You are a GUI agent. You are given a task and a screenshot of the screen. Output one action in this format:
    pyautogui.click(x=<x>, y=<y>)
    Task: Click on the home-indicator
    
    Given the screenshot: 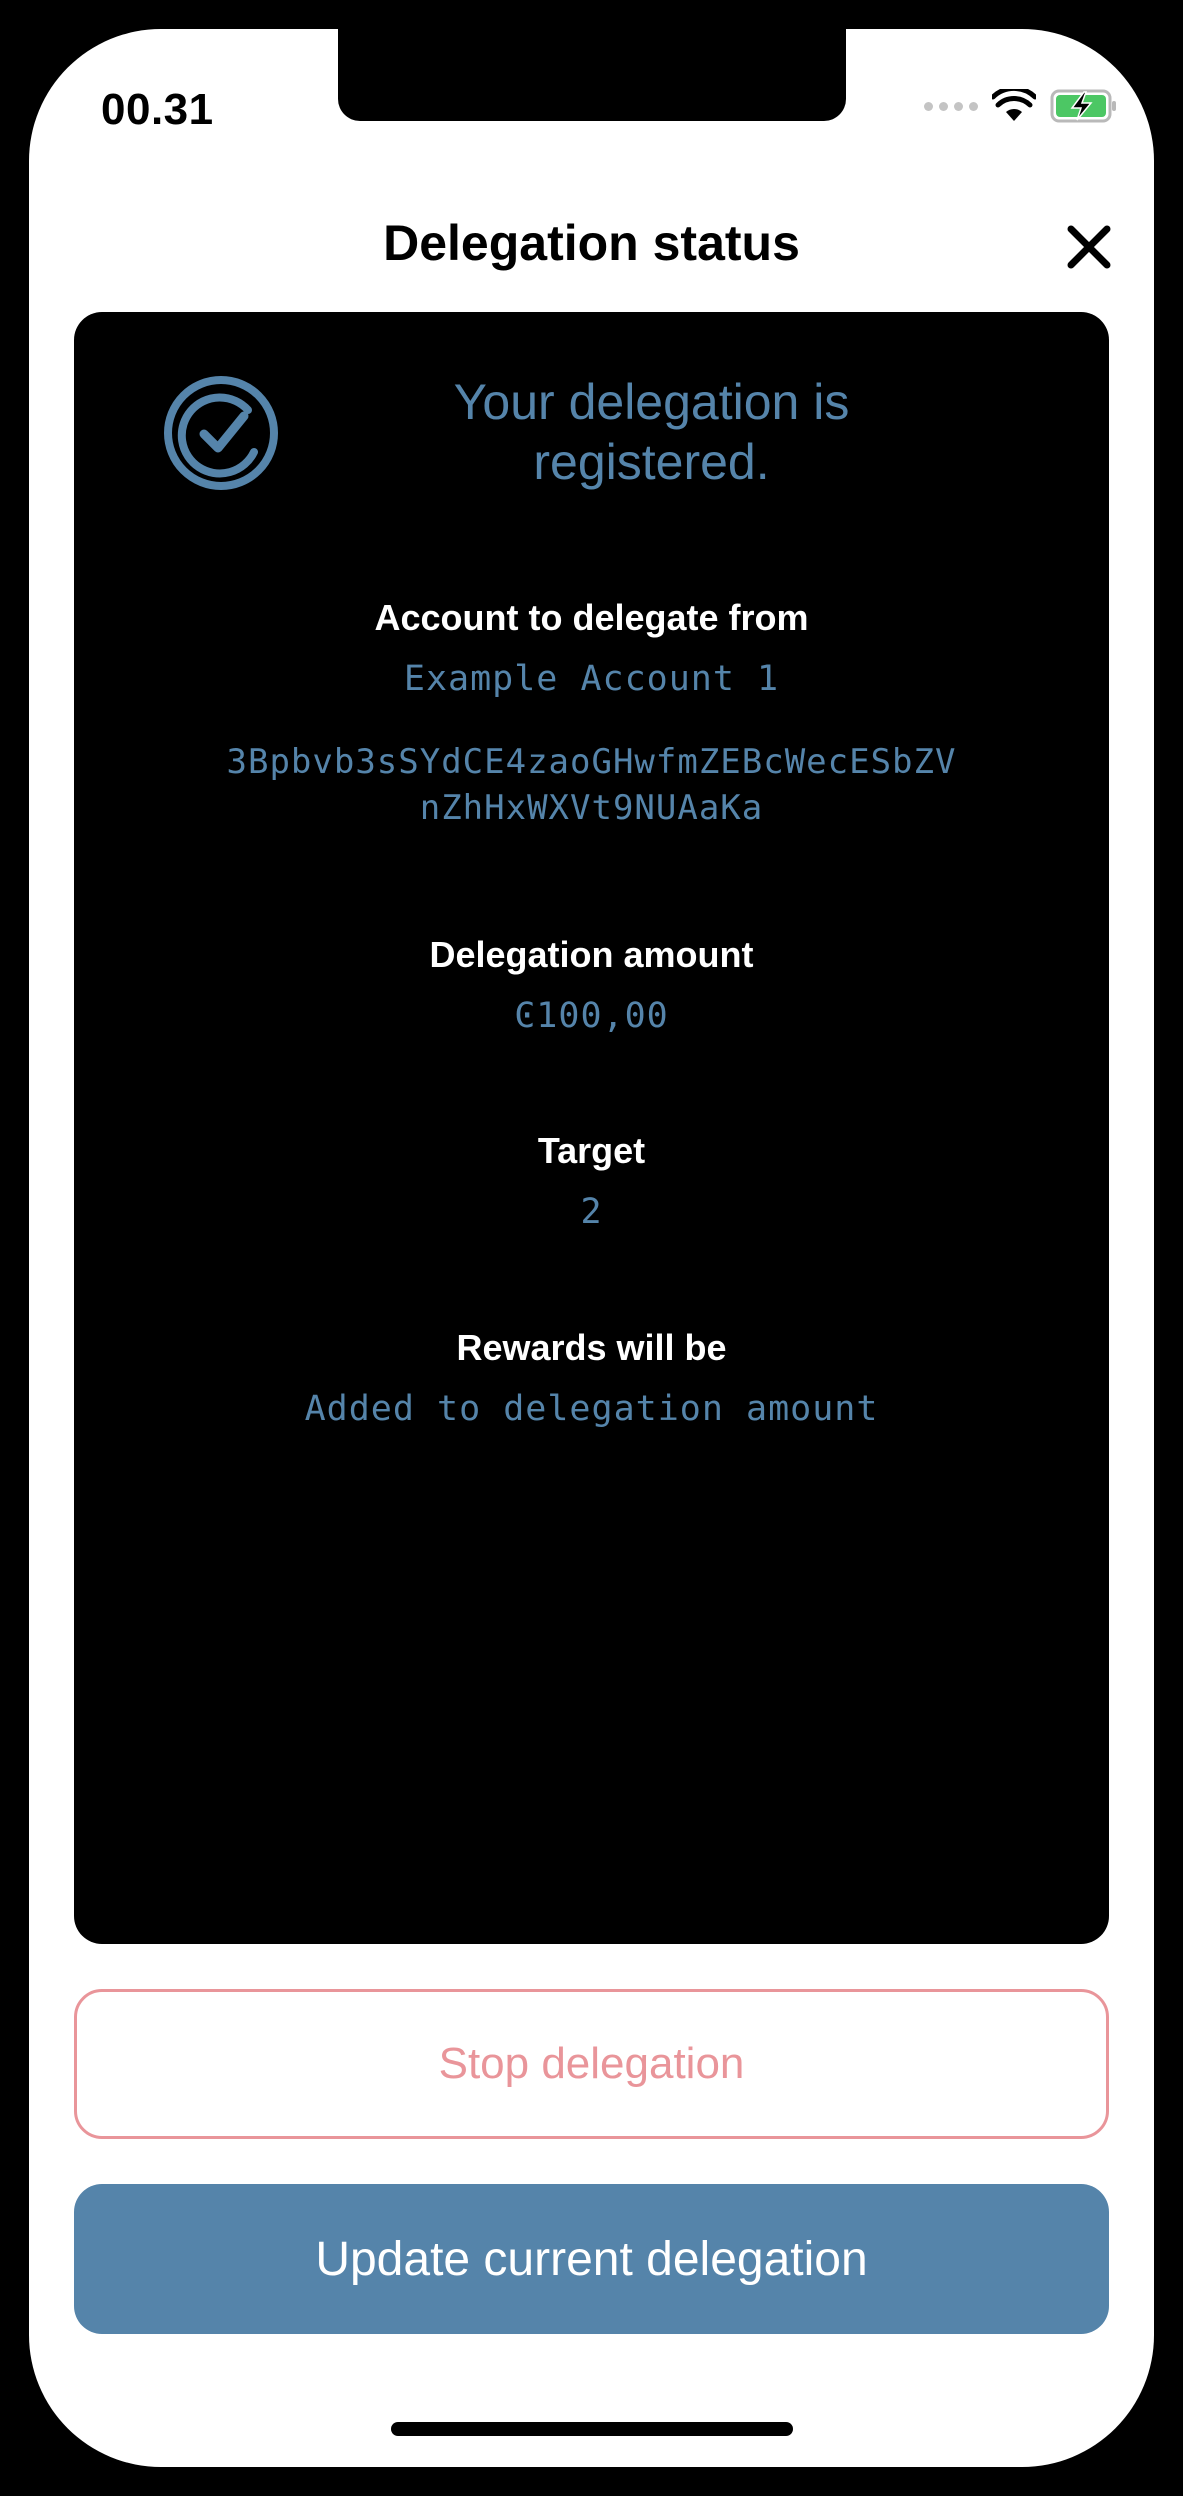 What is the action you would take?
    pyautogui.click(x=592, y=2429)
    